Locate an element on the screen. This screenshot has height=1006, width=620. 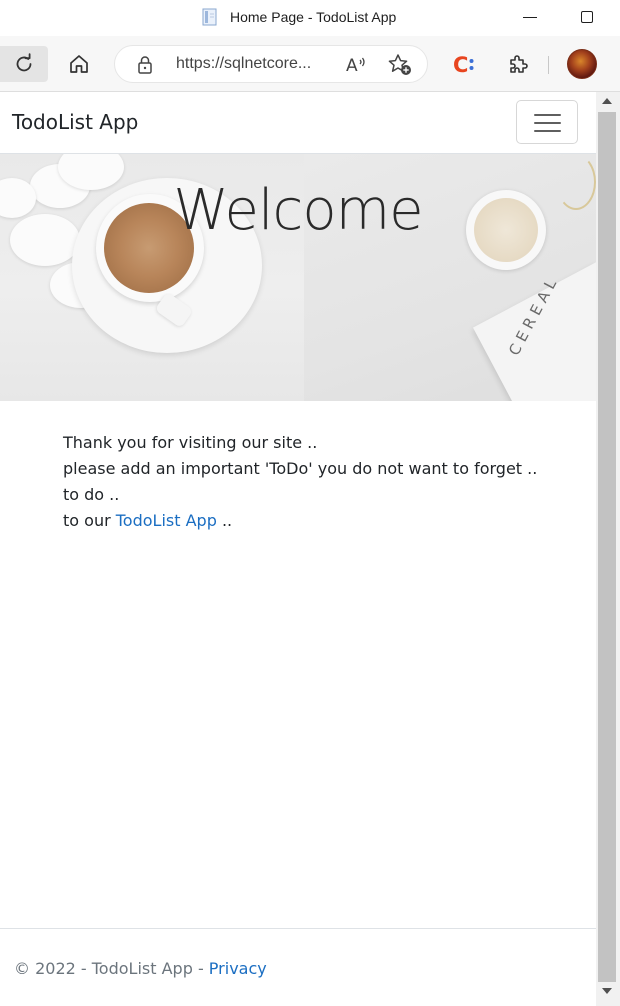
welcome-heading: Welcome is located at coordinates (298, 210).